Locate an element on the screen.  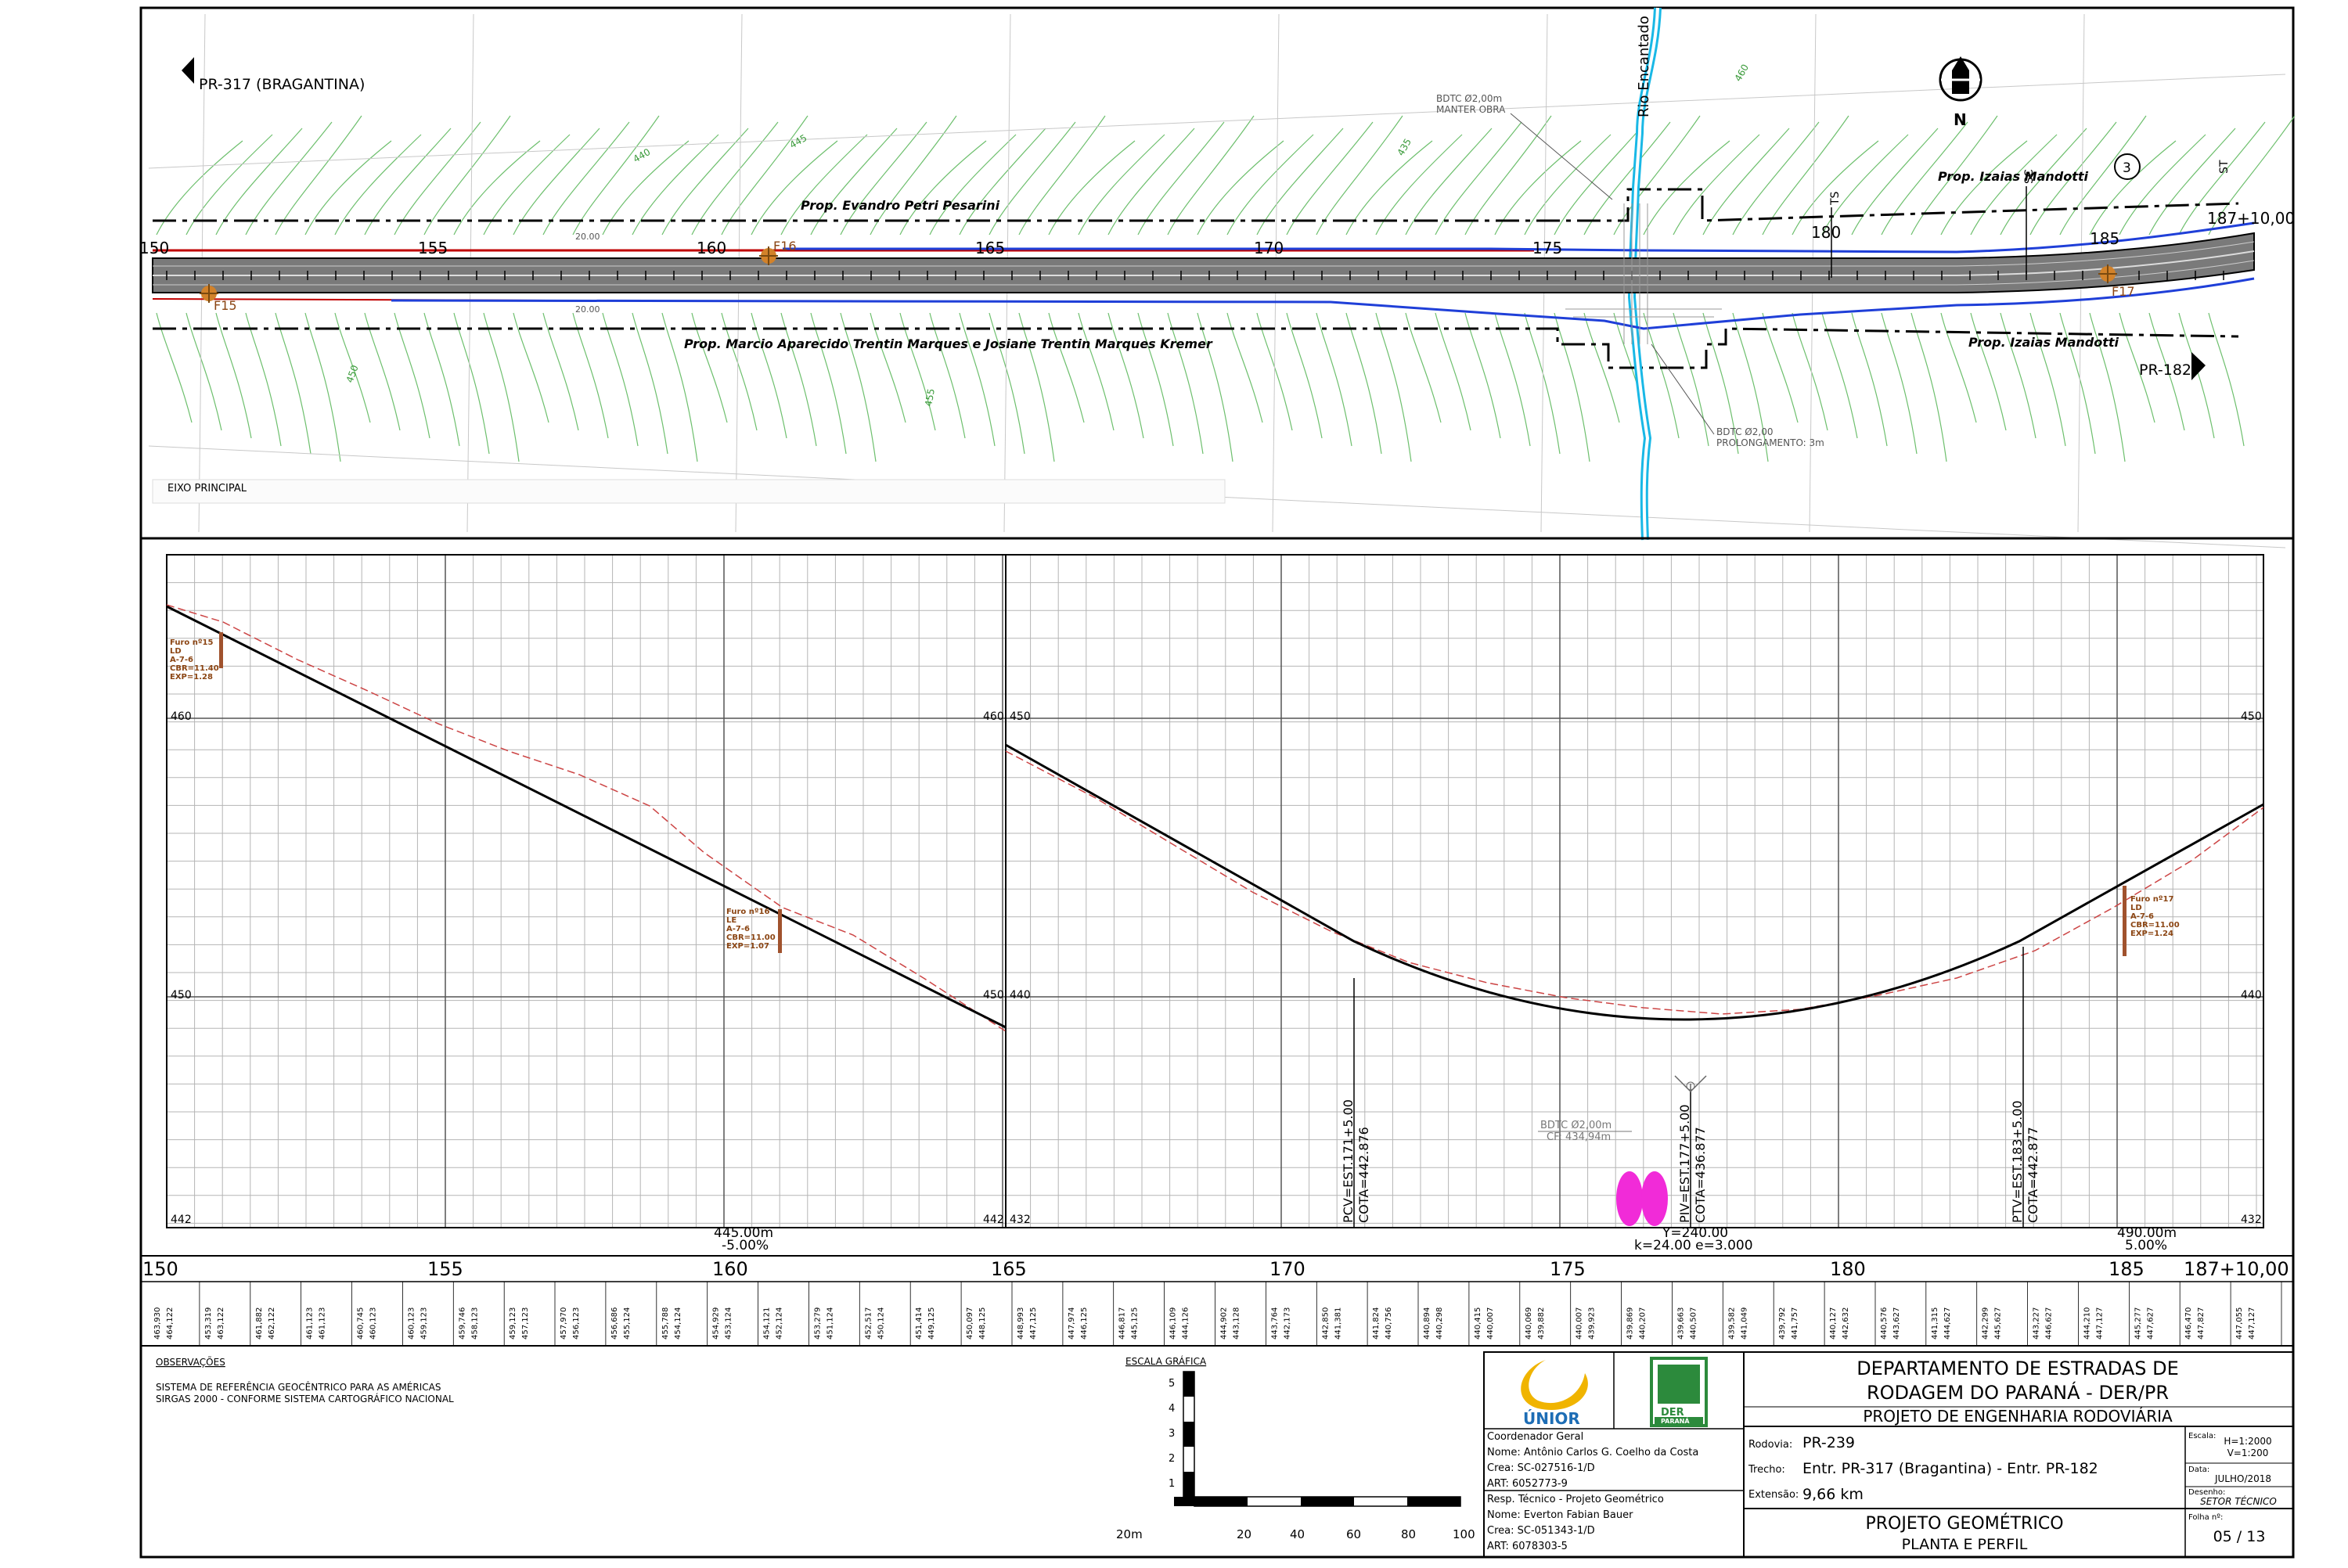
elev-terrain-value: 445,277 is located at coordinates (2138, 1324).